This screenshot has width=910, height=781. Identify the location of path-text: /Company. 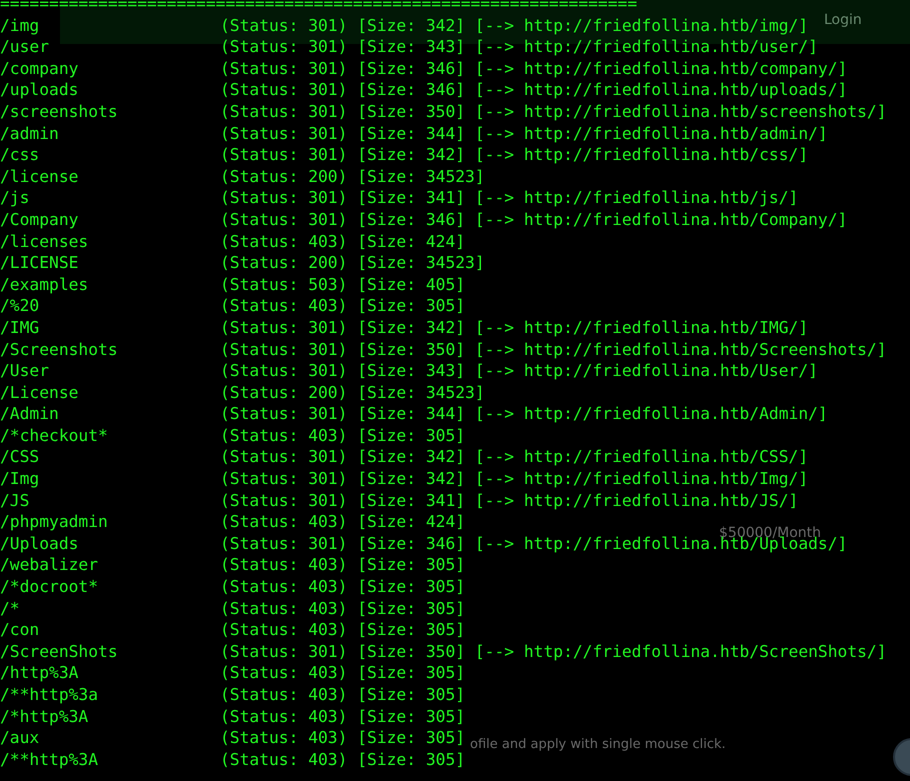
(40, 219).